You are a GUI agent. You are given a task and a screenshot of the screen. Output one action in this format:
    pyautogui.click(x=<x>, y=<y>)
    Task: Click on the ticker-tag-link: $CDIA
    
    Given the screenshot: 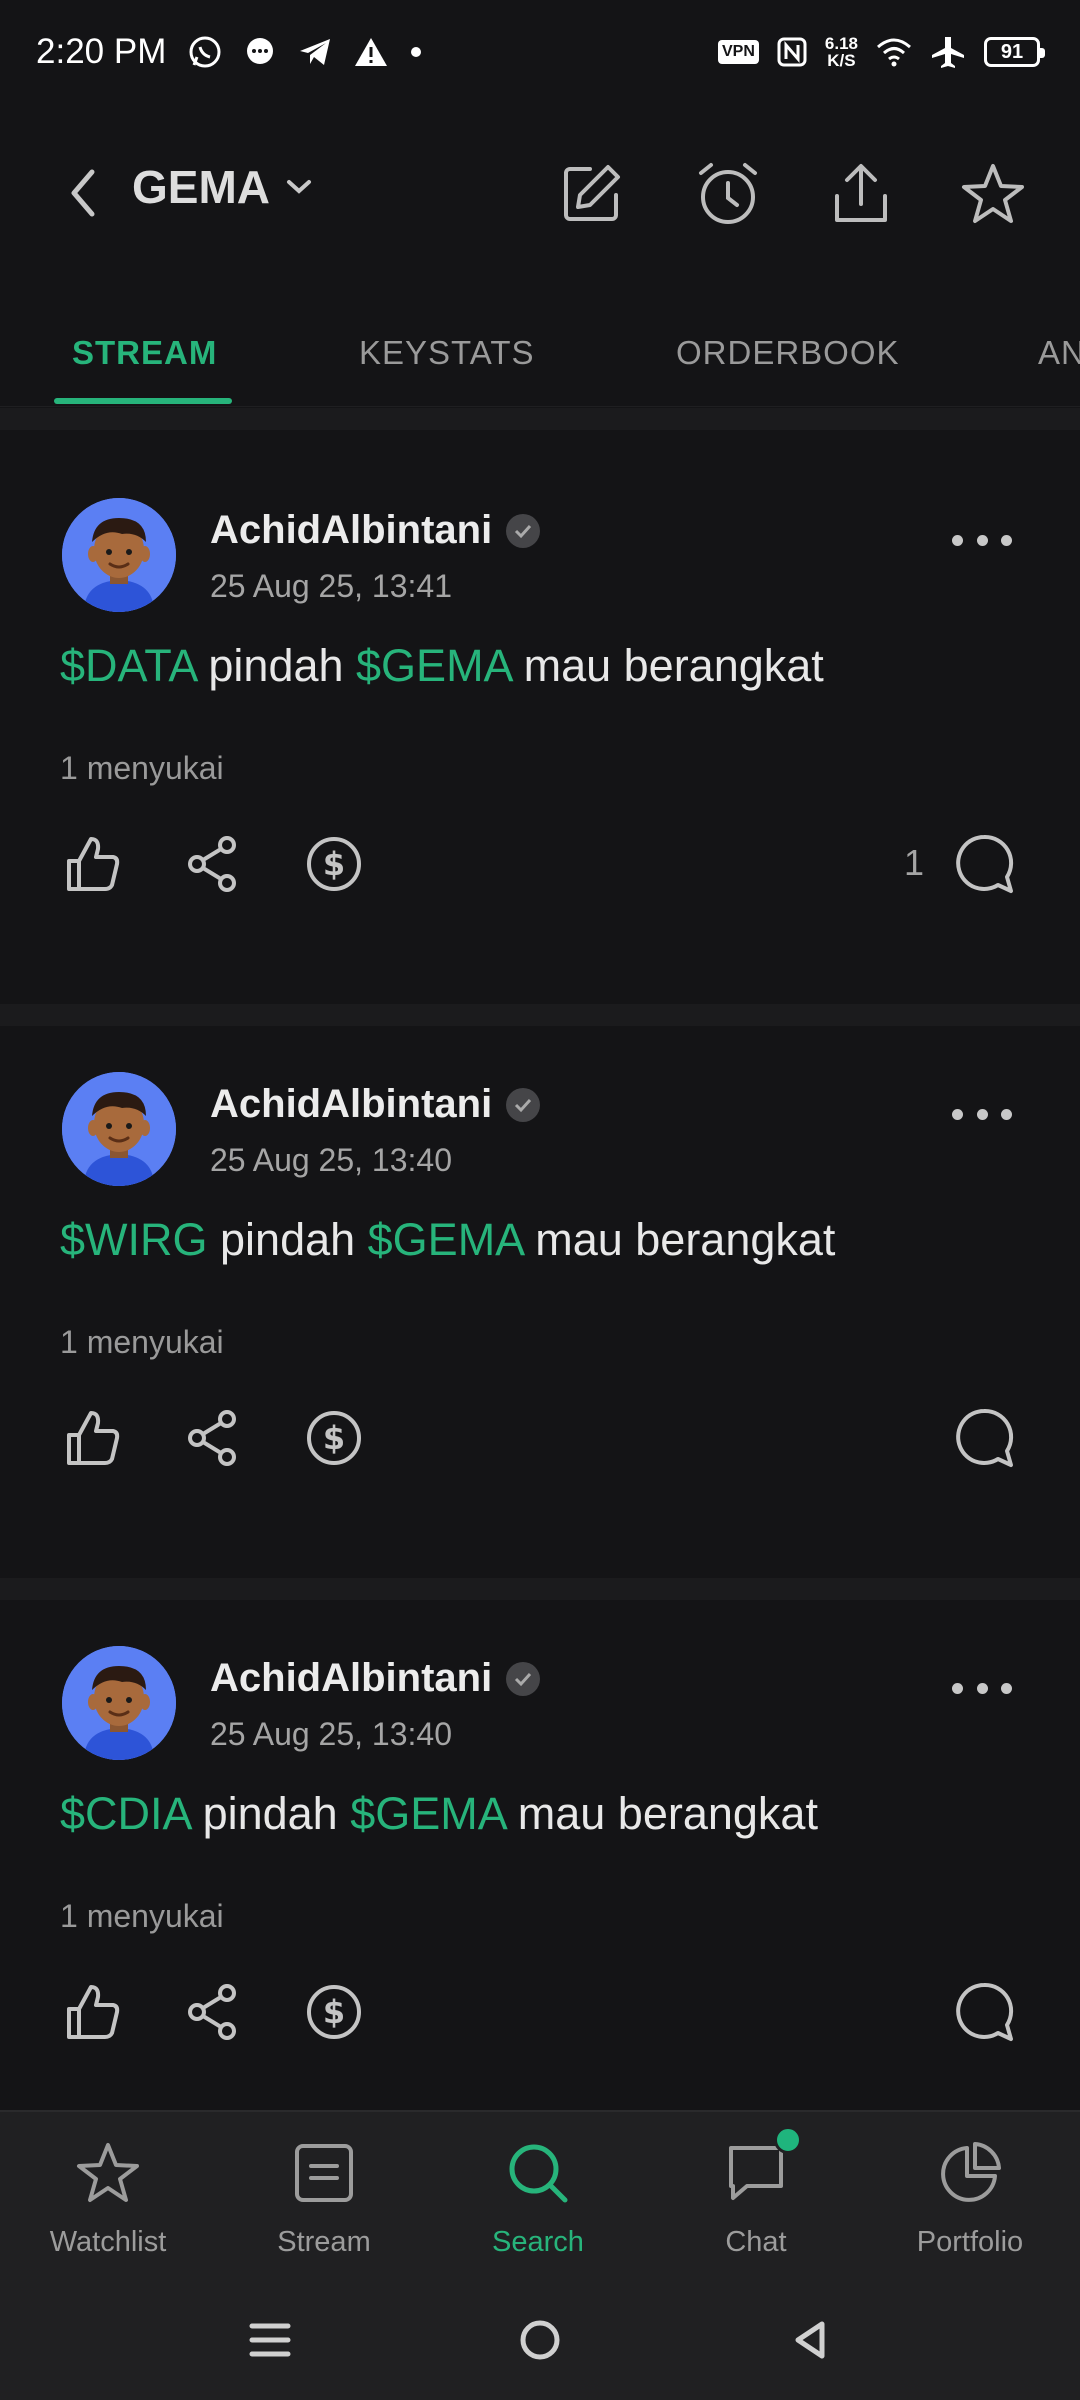 What is the action you would take?
    pyautogui.click(x=125, y=1813)
    